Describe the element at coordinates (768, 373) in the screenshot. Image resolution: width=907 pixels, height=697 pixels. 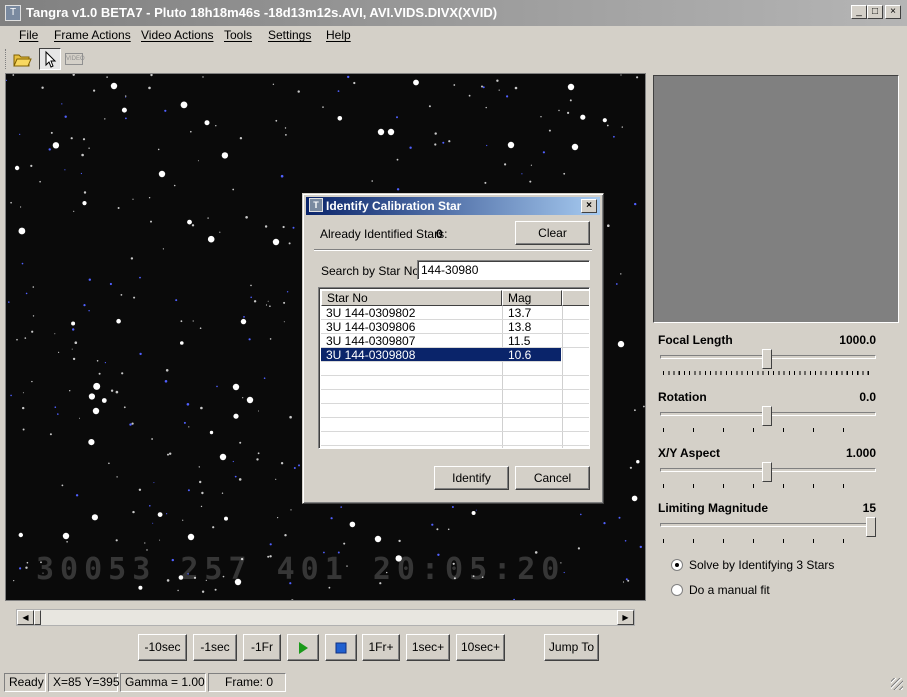
I see `focal-length-ticks` at that location.